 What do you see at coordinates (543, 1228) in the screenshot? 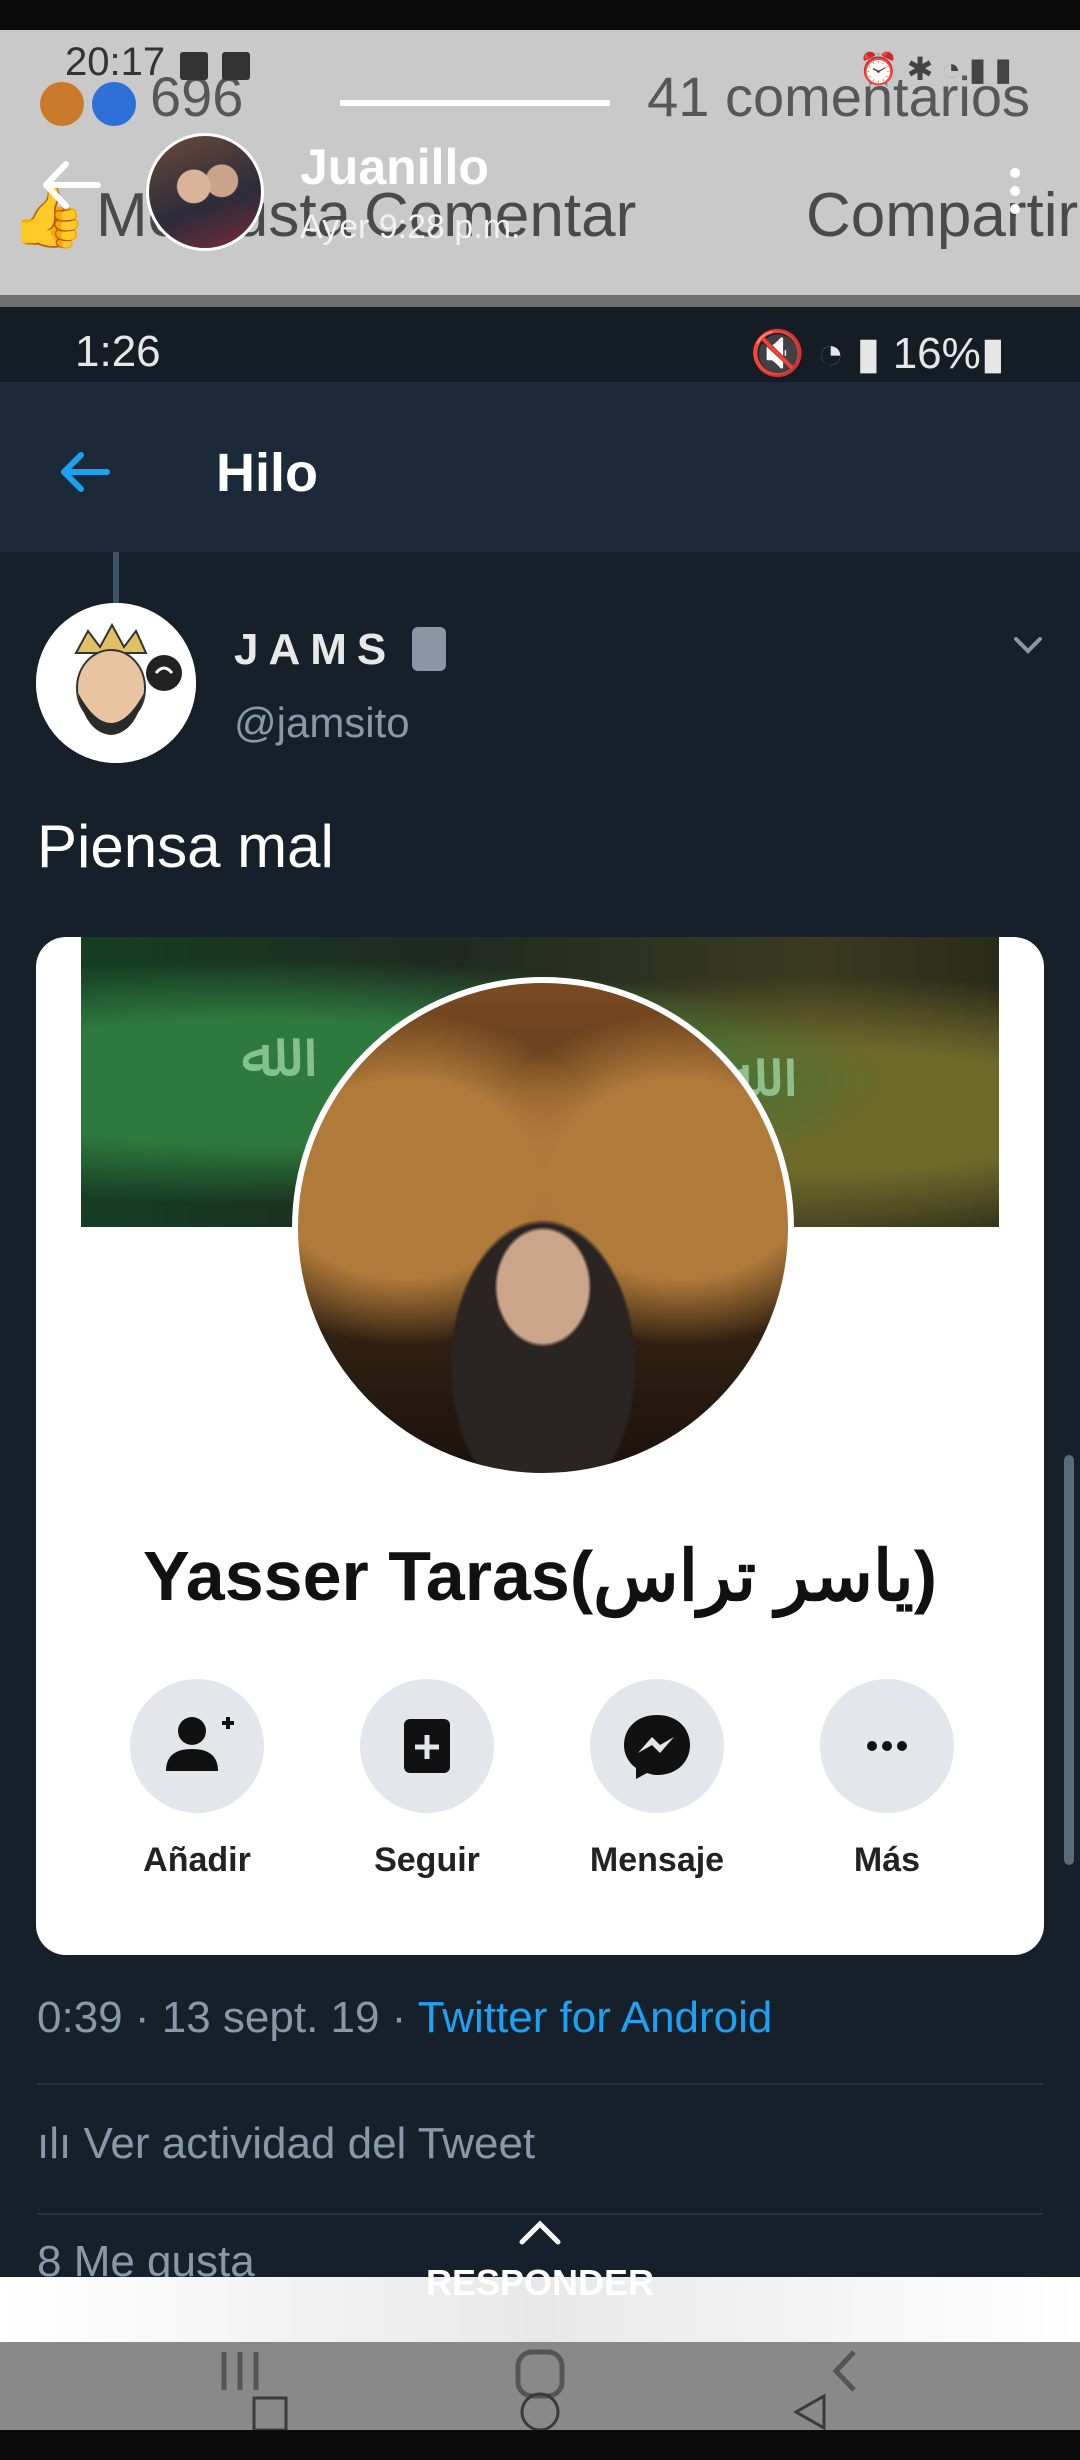
I see `profile-photo` at bounding box center [543, 1228].